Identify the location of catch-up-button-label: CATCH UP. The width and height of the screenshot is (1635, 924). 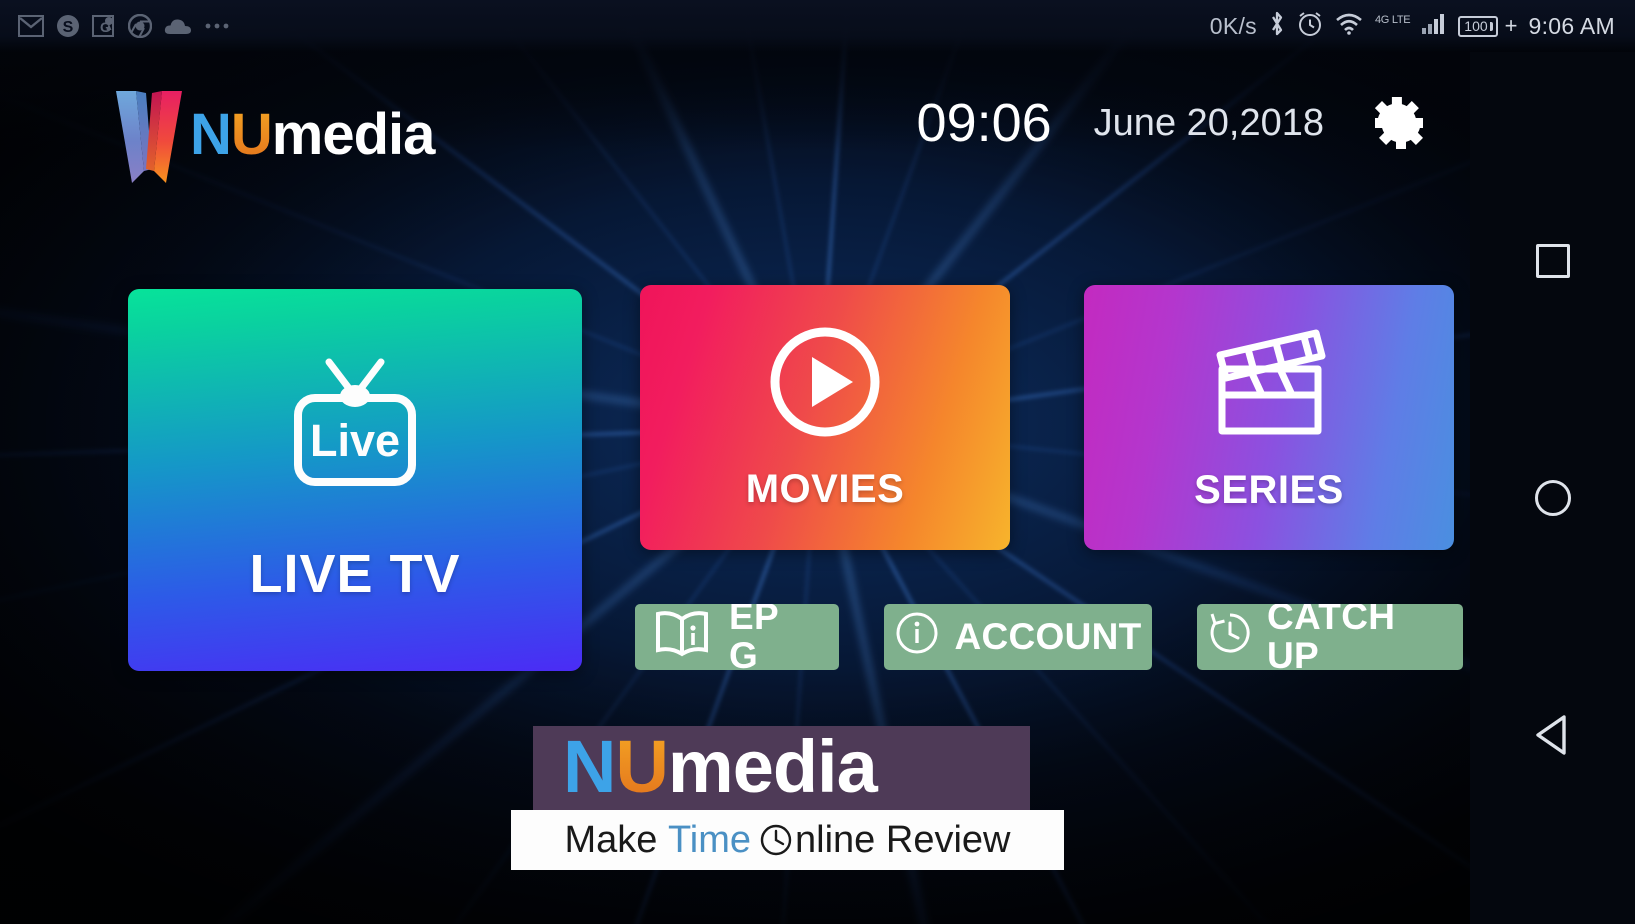
(1331, 637).